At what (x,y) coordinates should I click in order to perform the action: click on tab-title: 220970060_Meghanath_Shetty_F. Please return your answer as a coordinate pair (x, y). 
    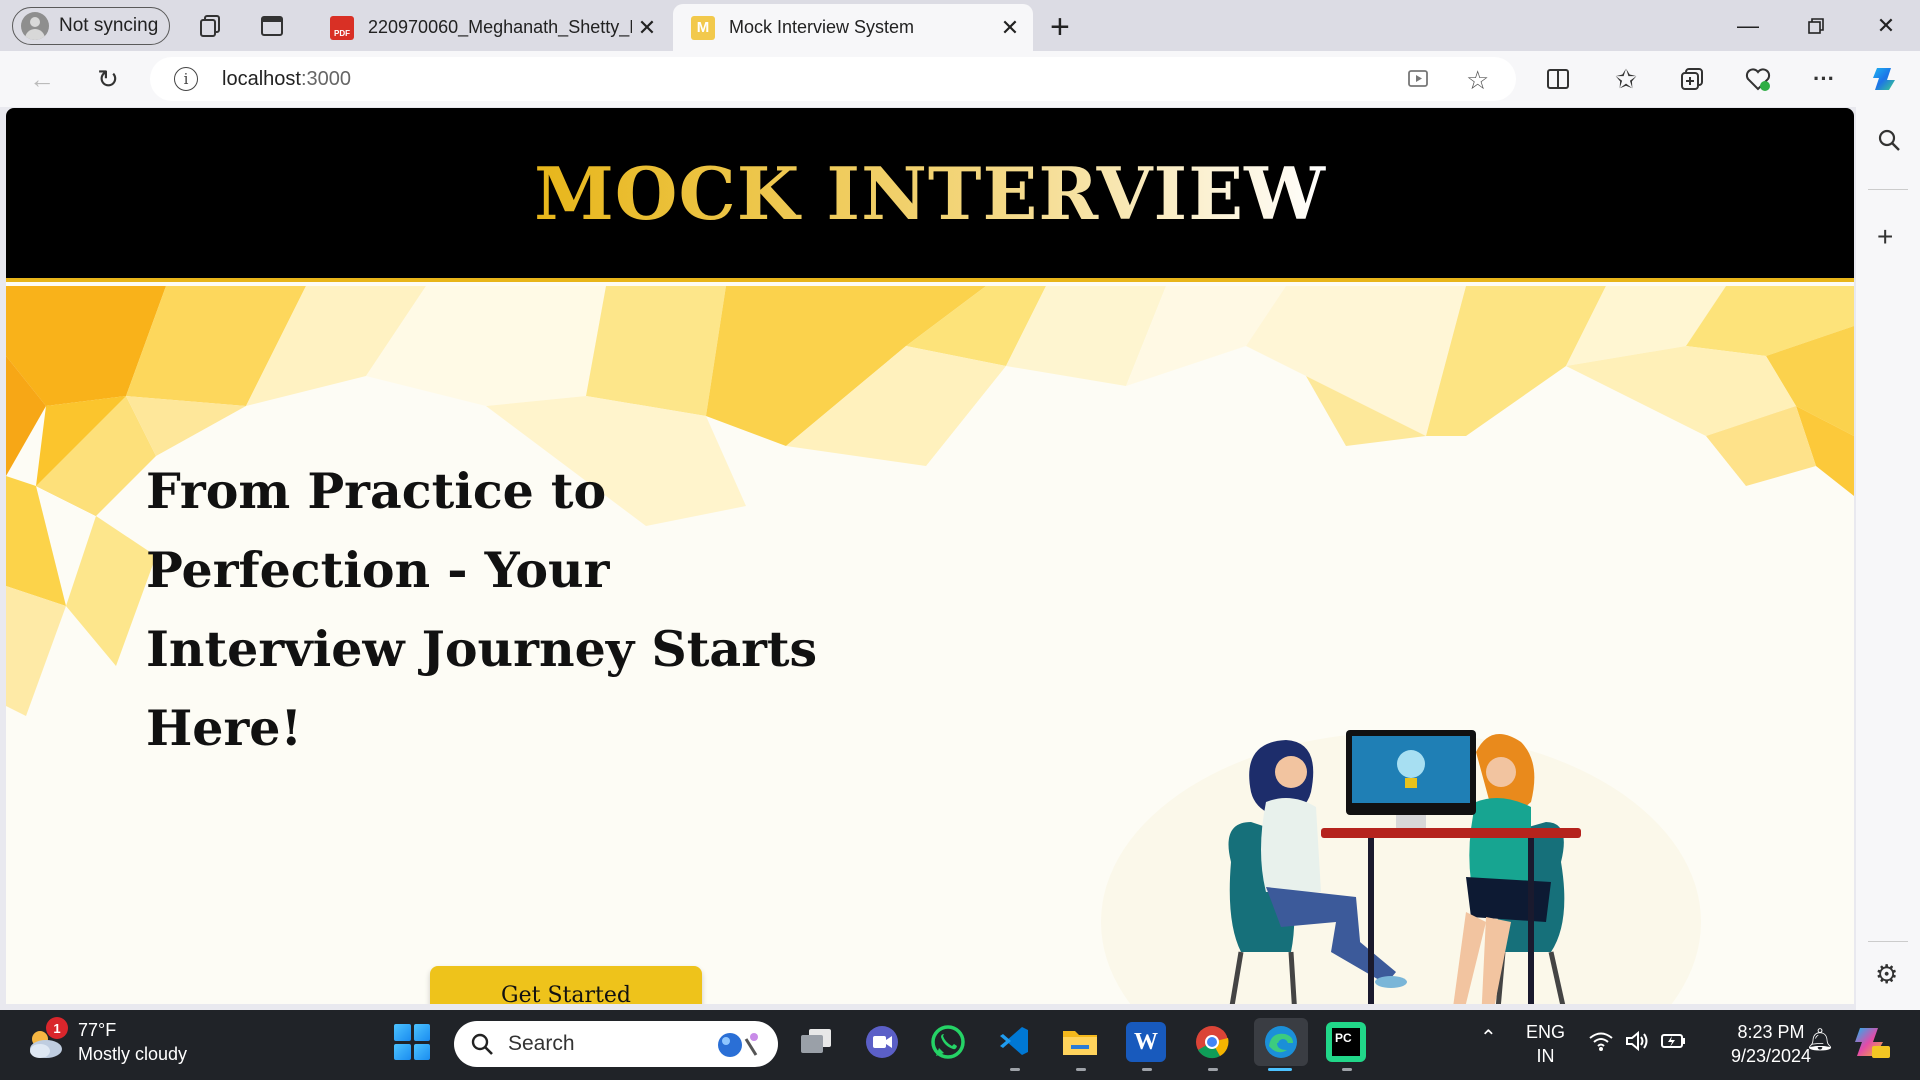
    Looking at the image, I should click on (500, 27).